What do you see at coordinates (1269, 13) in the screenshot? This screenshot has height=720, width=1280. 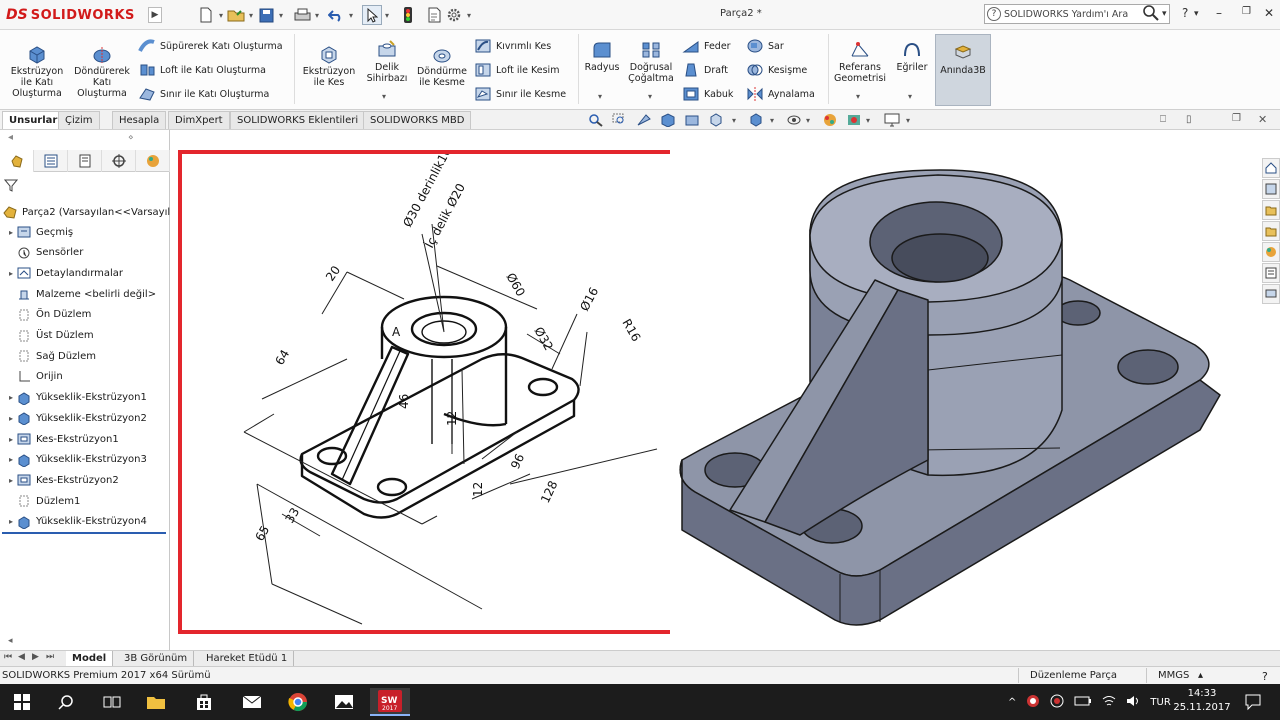 I see `close-icon: ✕` at bounding box center [1269, 13].